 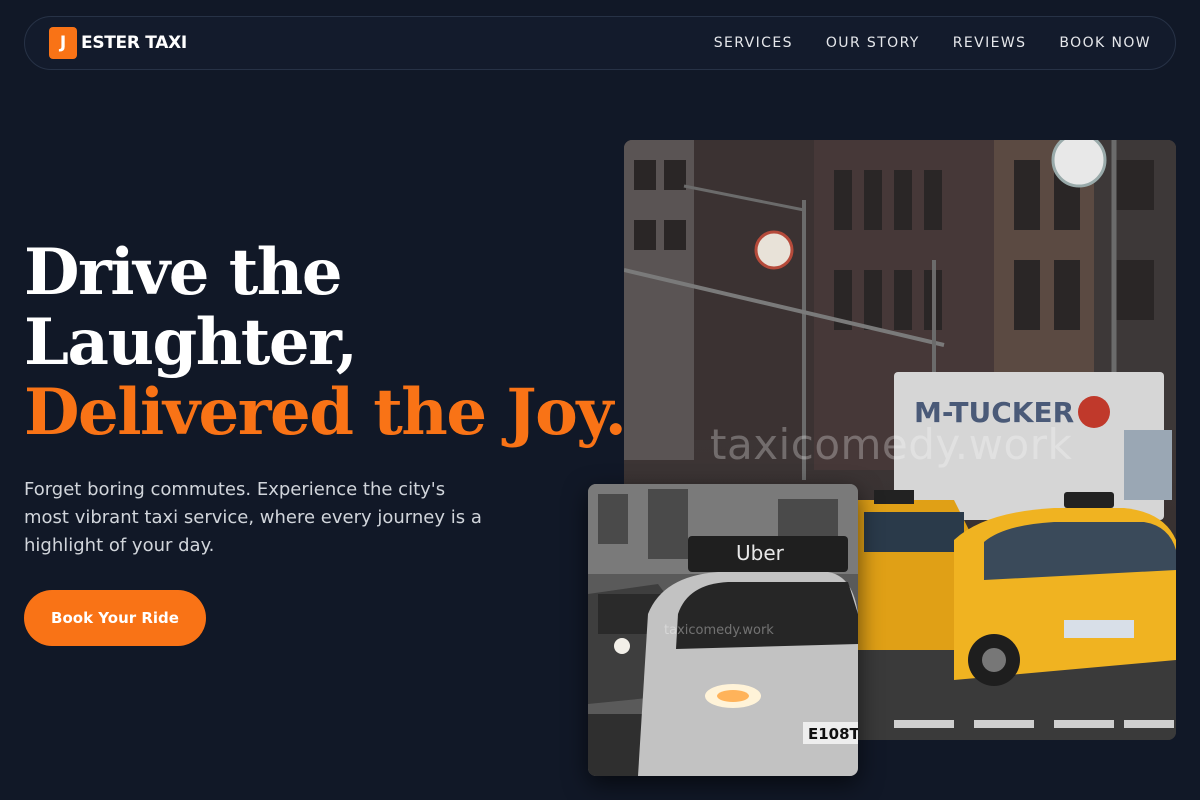 I want to click on headline-line-3: Delivered the Joy., so click(x=325, y=412).